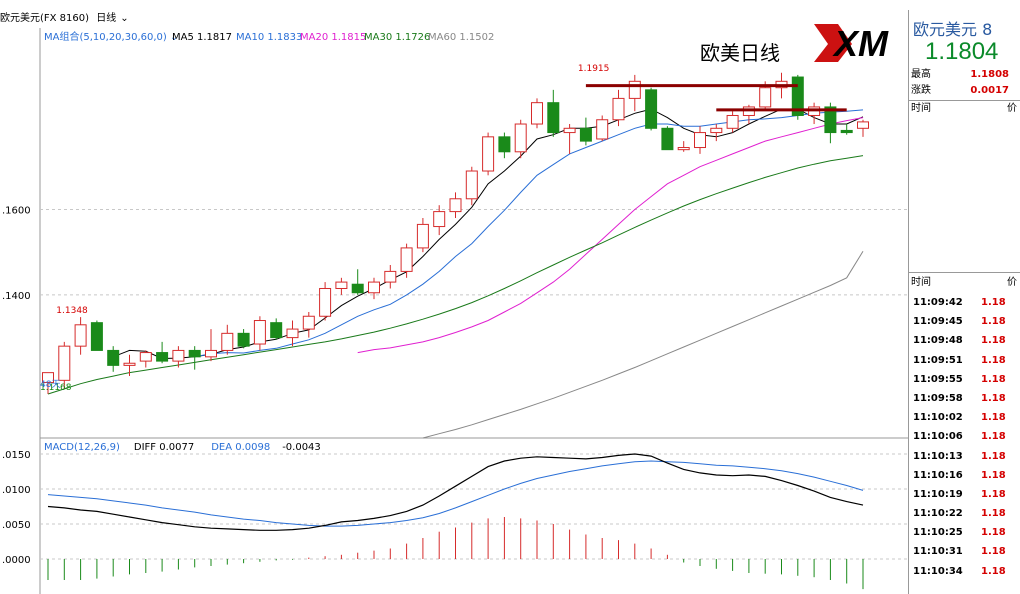 The width and height of the screenshot is (1020, 594). Describe the element at coordinates (965, 109) in the screenshot. I see `col-header-top: 时间 价` at that location.